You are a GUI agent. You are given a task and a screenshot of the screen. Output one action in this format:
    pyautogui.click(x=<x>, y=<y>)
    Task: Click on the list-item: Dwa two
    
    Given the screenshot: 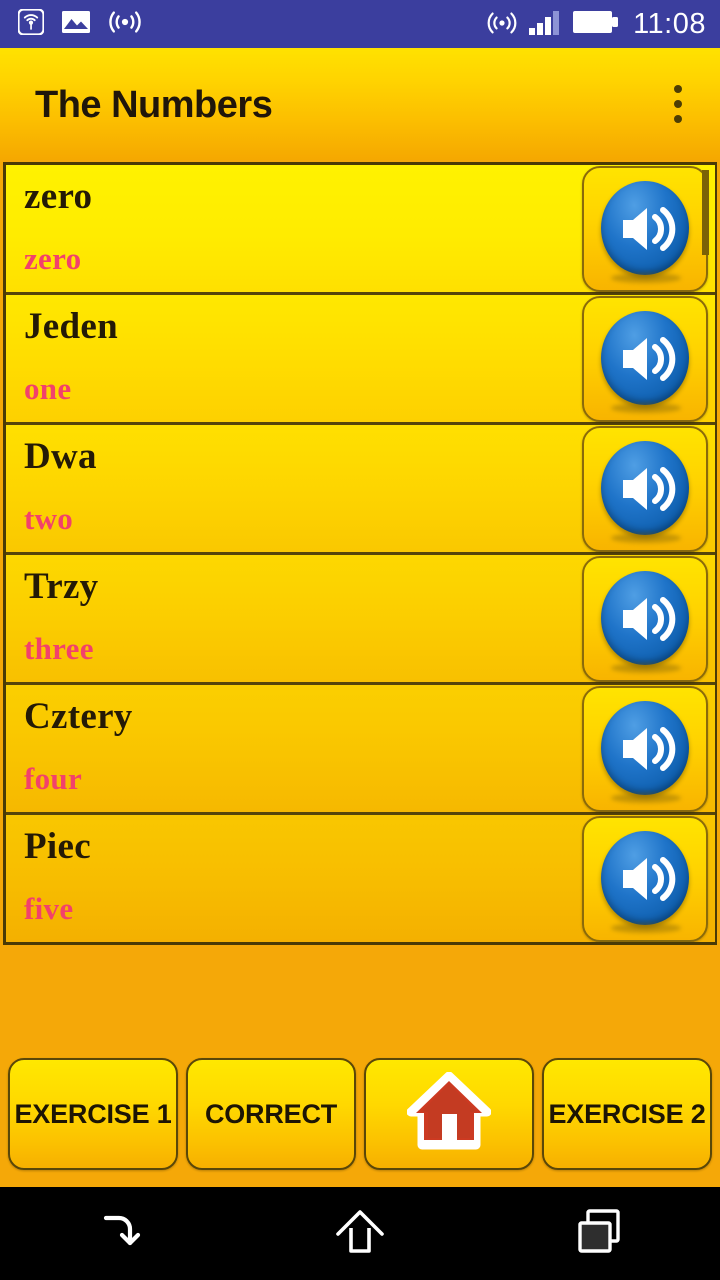 What is the action you would take?
    pyautogui.click(x=360, y=490)
    